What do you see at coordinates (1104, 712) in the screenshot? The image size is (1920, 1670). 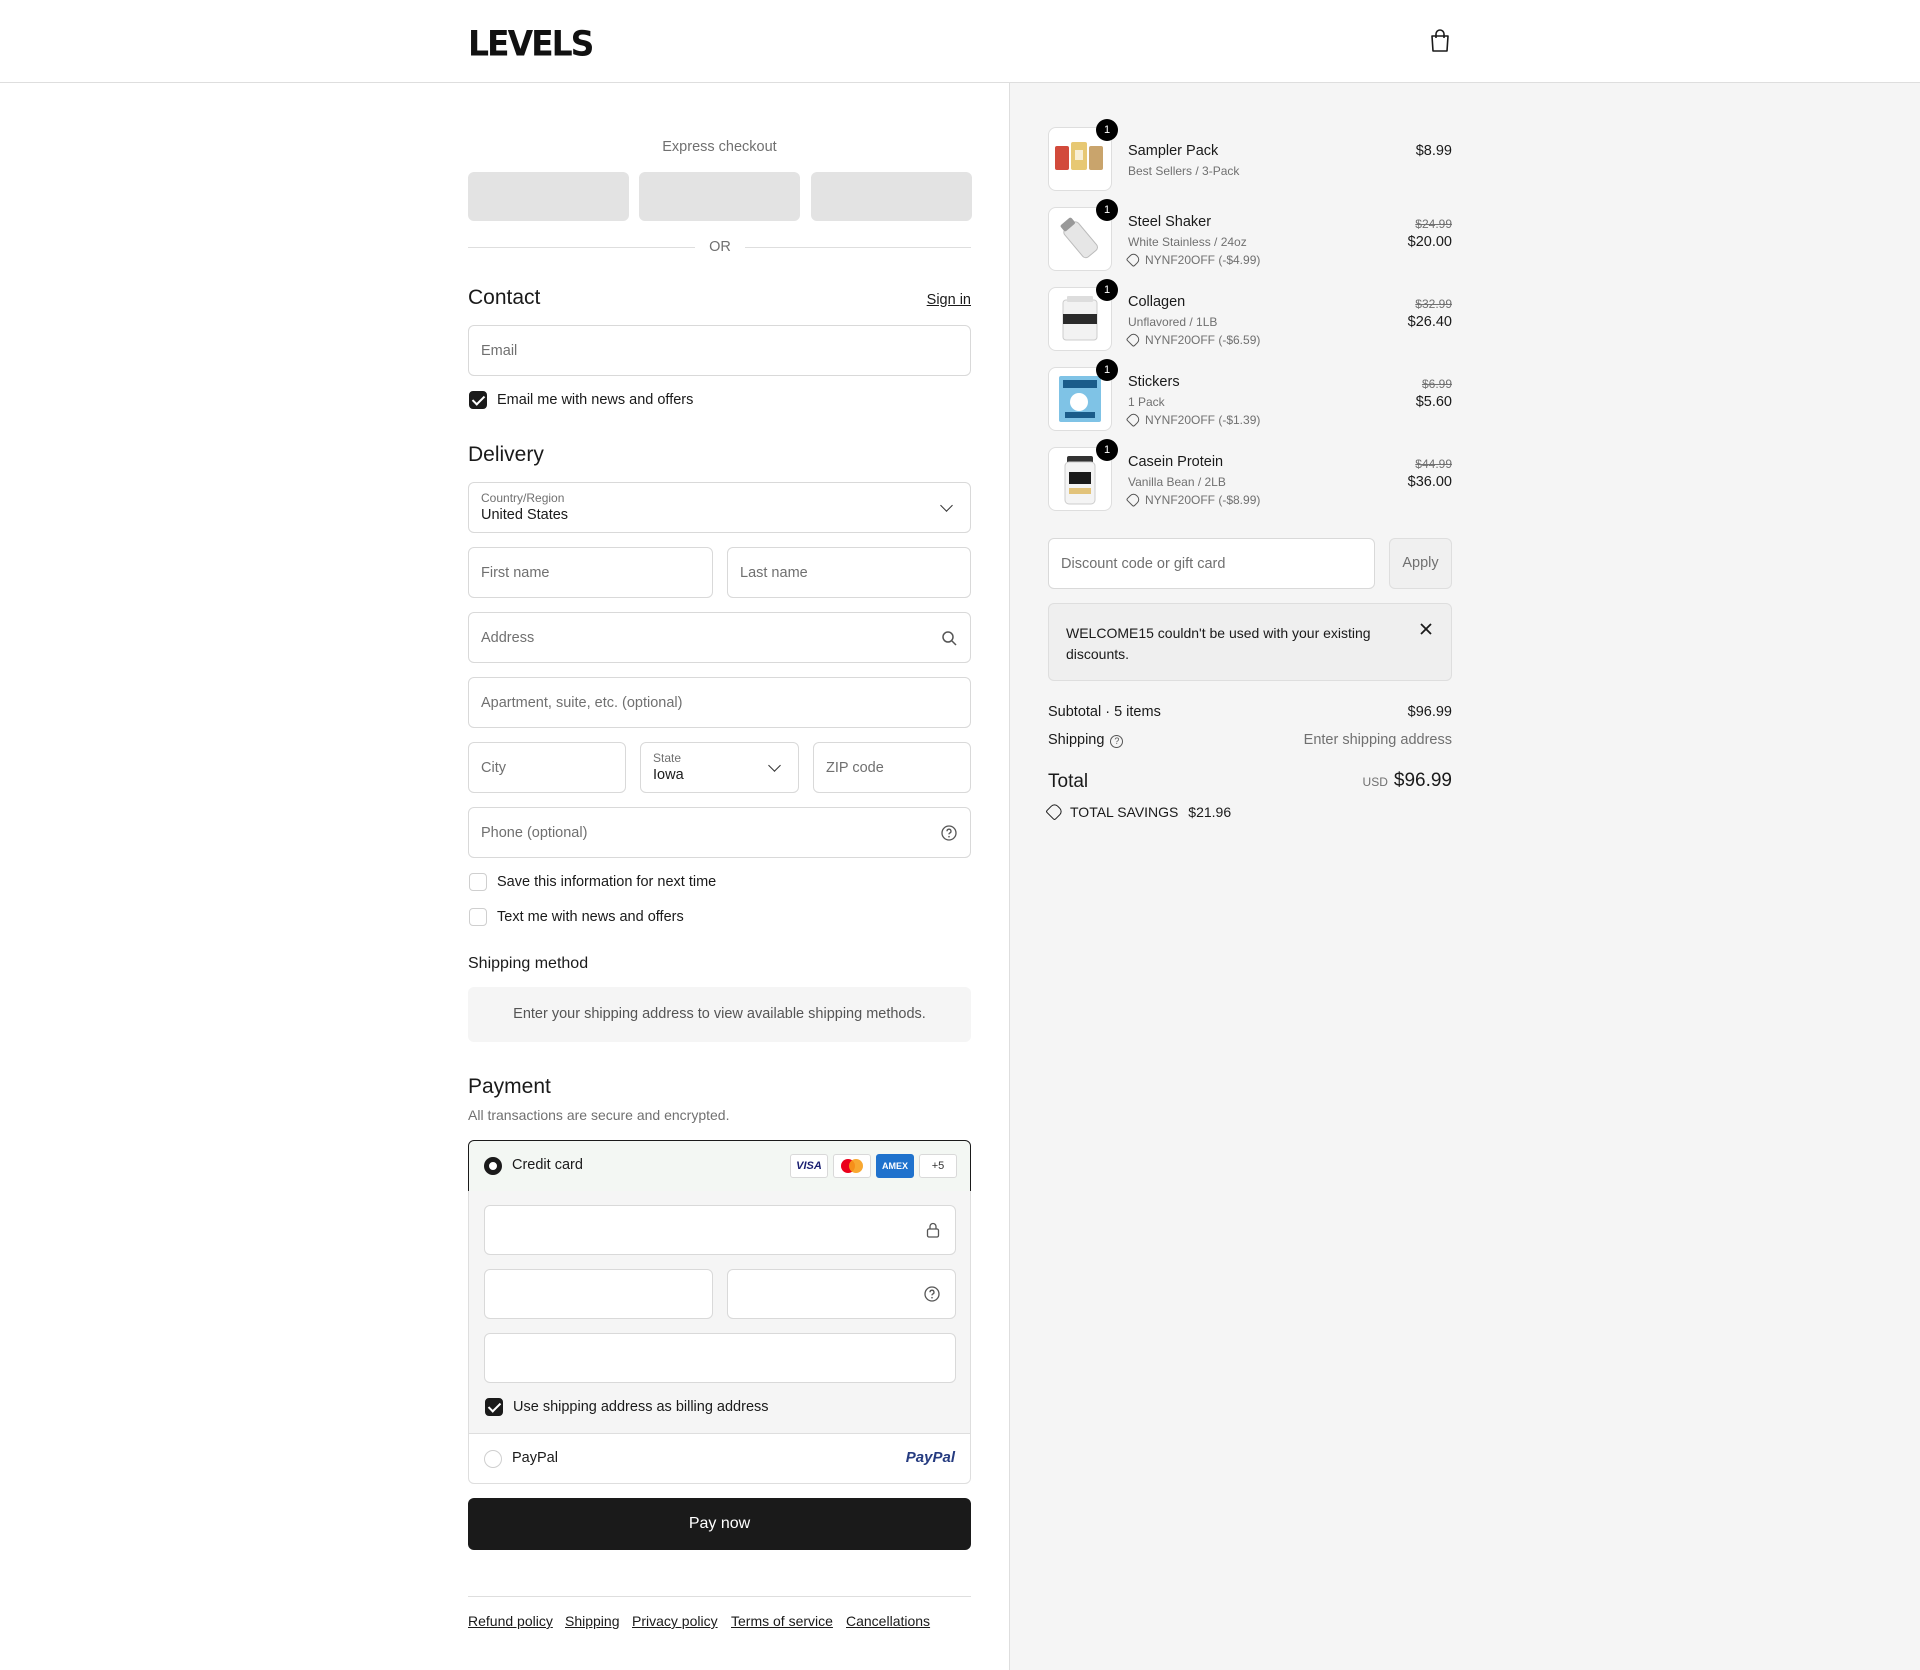 I see `subtotal-label: Subtotal · 5 items` at bounding box center [1104, 712].